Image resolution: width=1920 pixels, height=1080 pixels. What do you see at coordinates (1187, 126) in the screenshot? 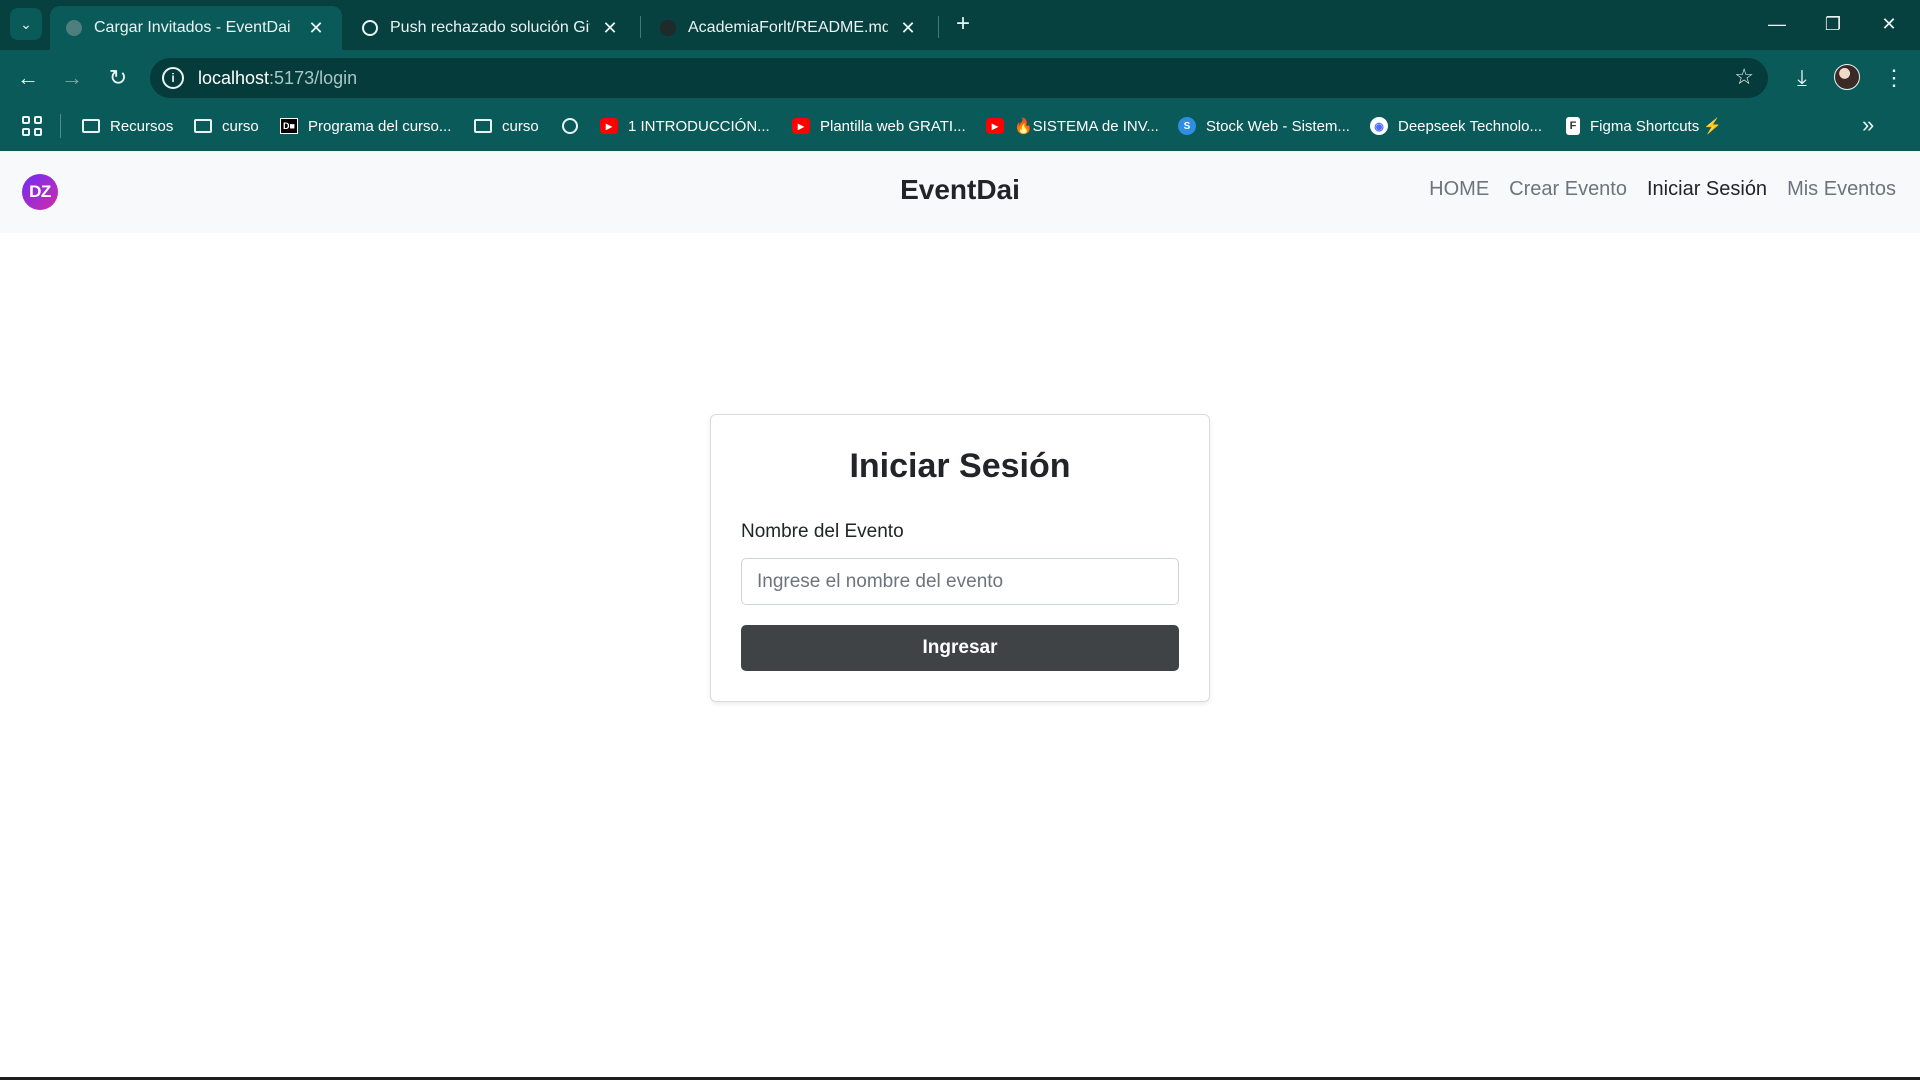
I see `stock-web-icon: S` at bounding box center [1187, 126].